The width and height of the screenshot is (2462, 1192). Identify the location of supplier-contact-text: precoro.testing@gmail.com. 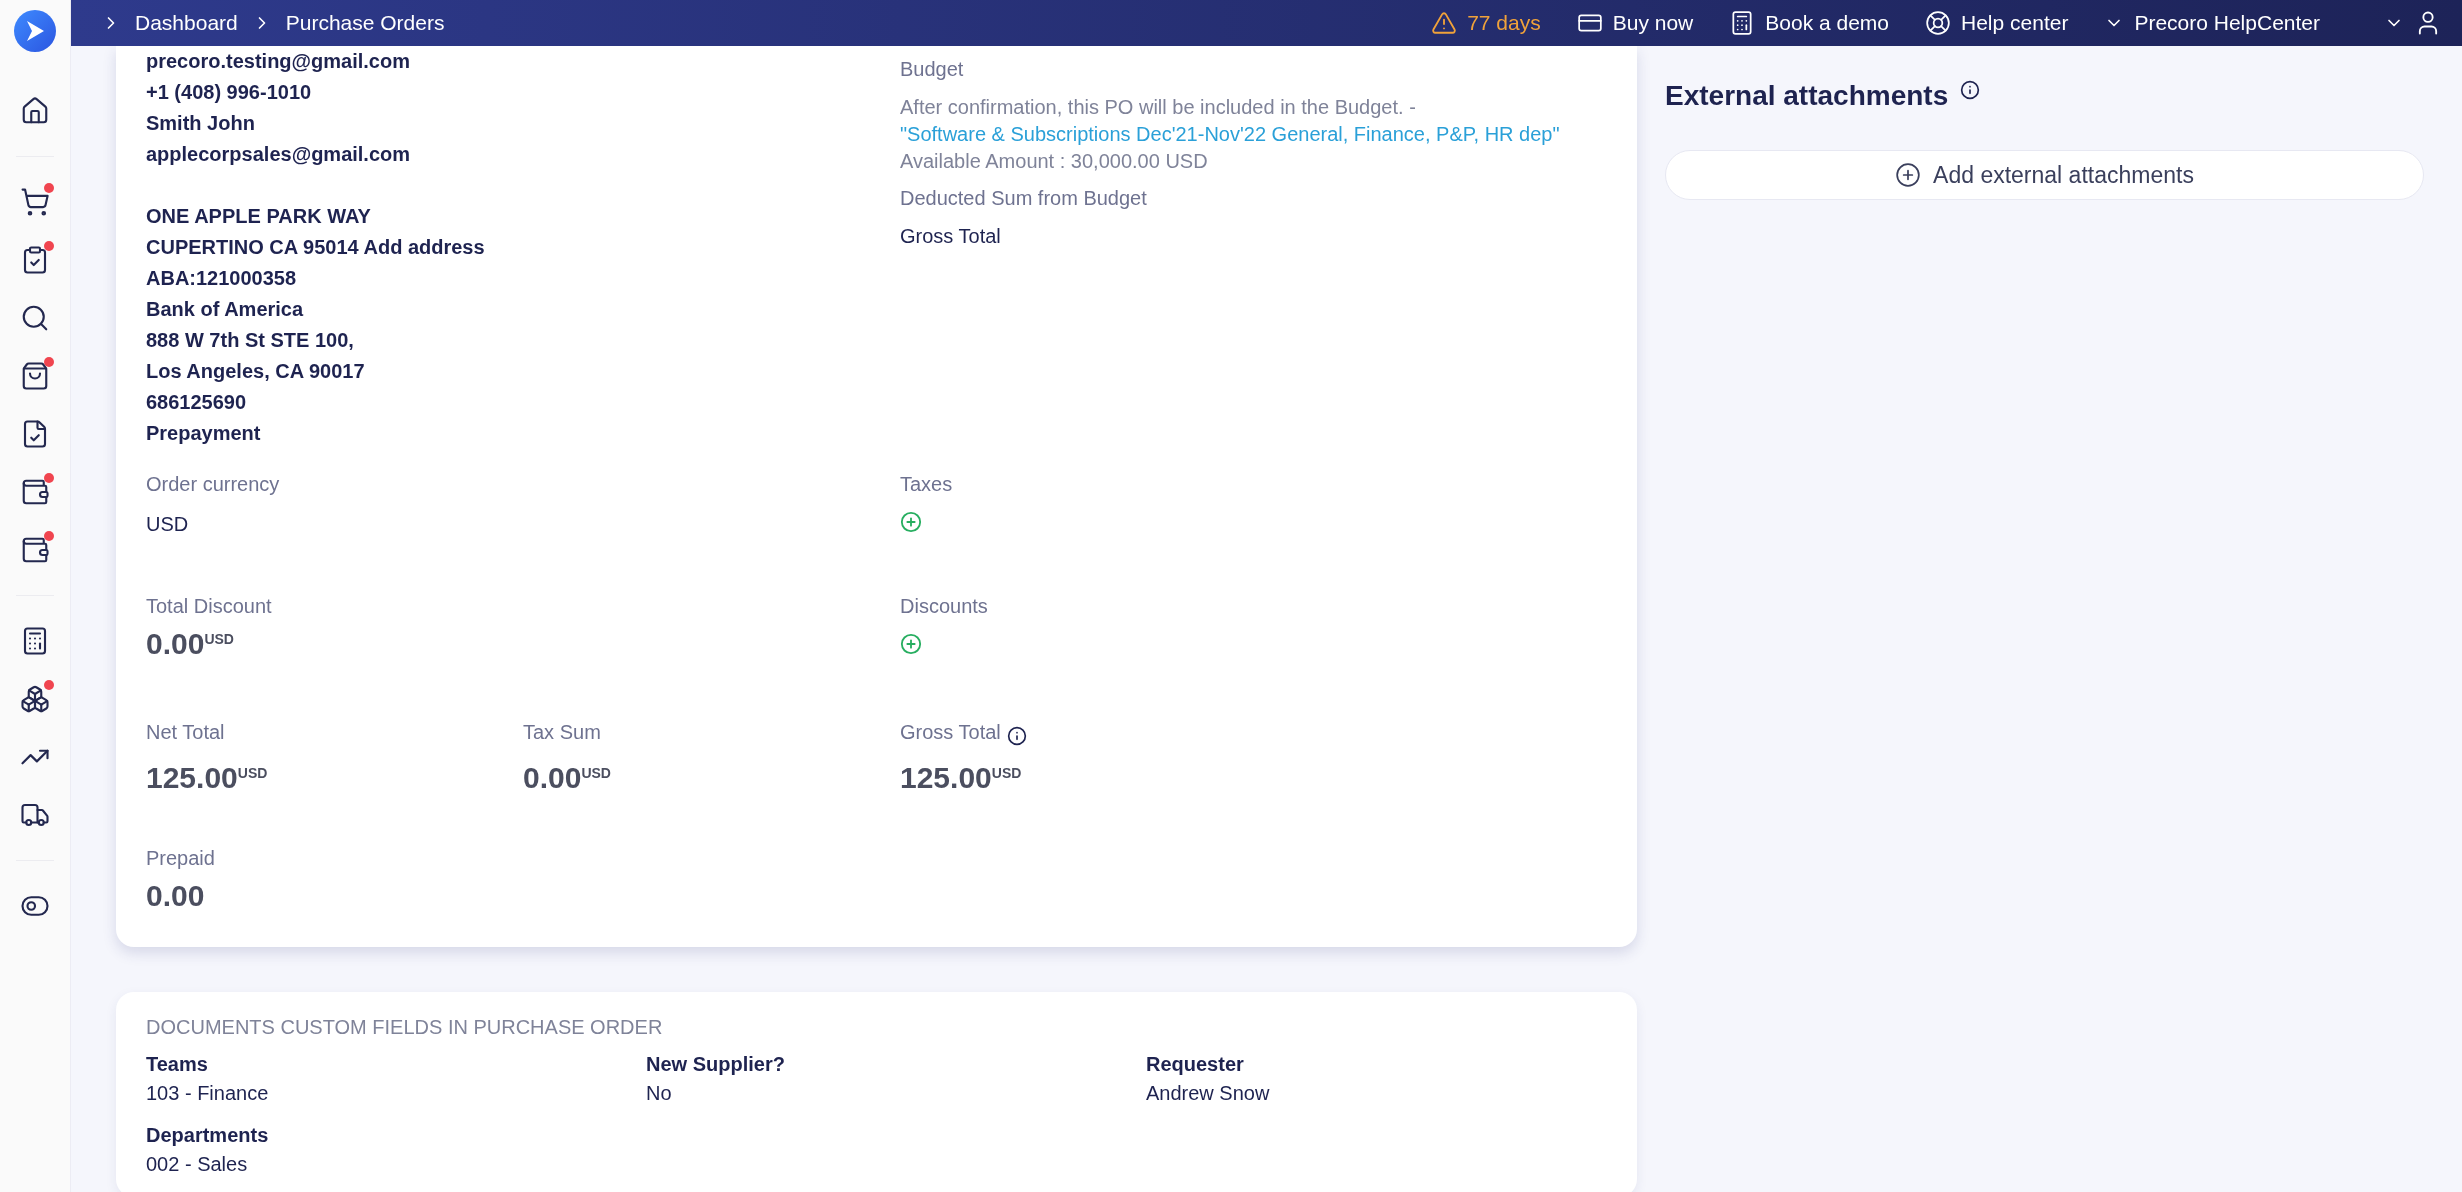
(278, 61).